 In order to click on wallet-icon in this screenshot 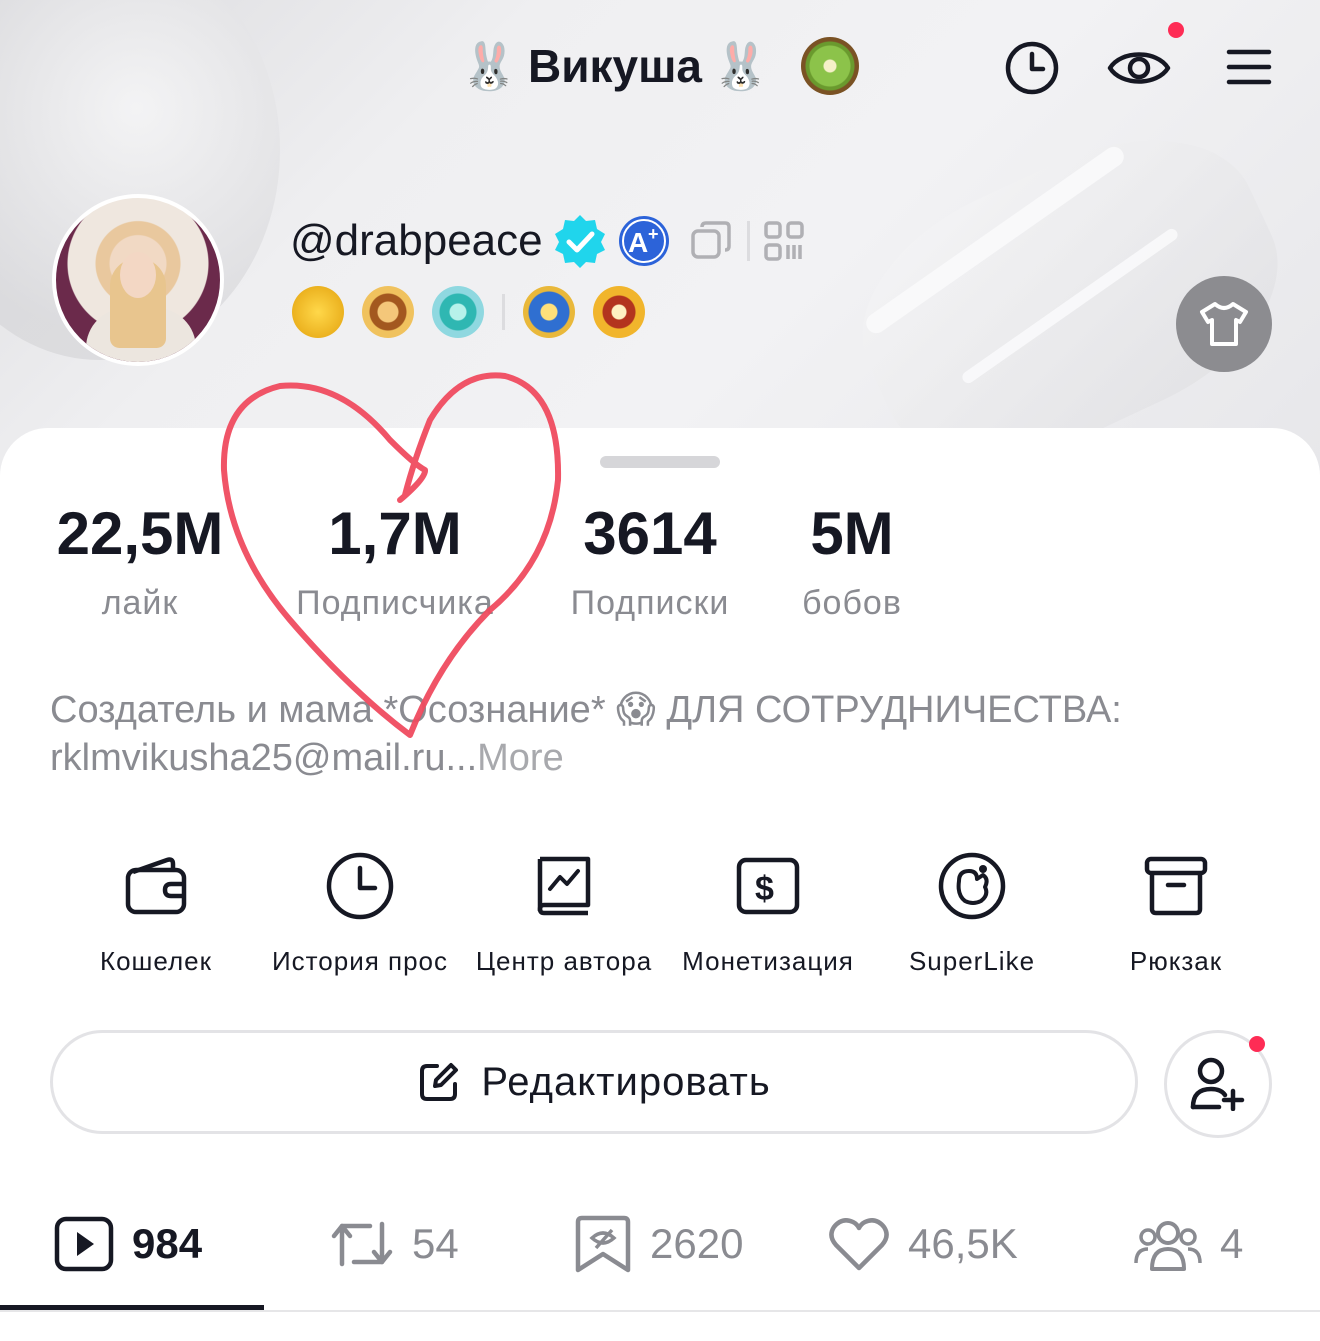, I will do `click(156, 886)`.